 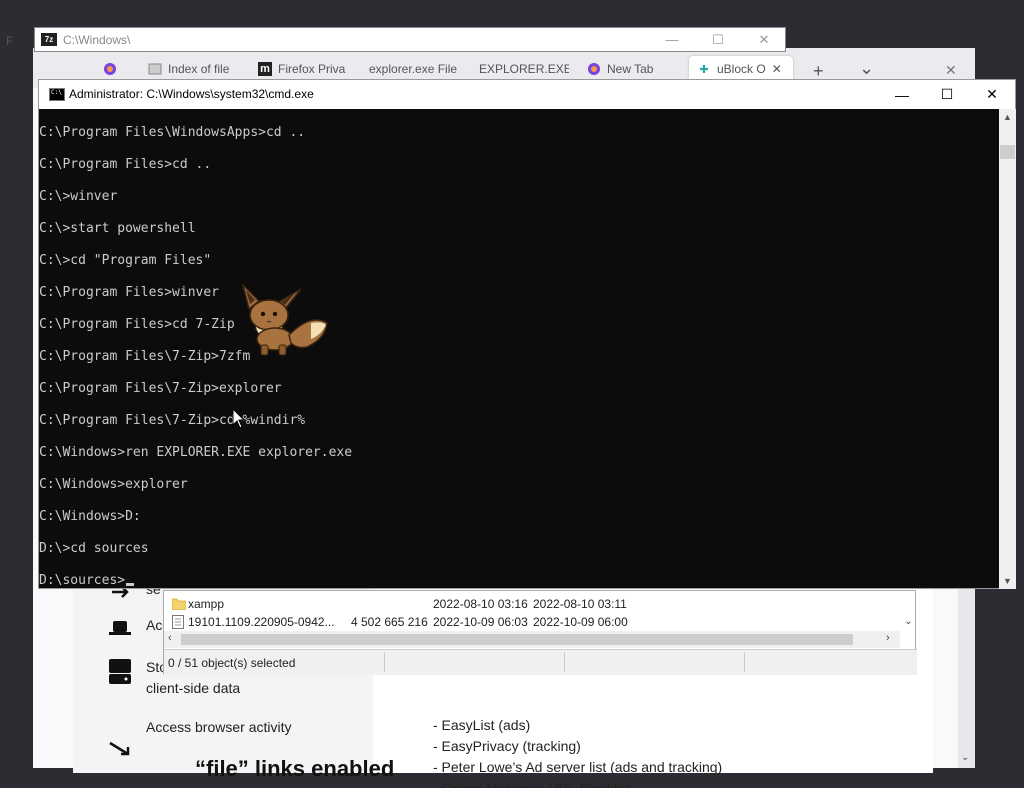 What do you see at coordinates (704, 69) in the screenshot?
I see `puzzle-icon: ✚` at bounding box center [704, 69].